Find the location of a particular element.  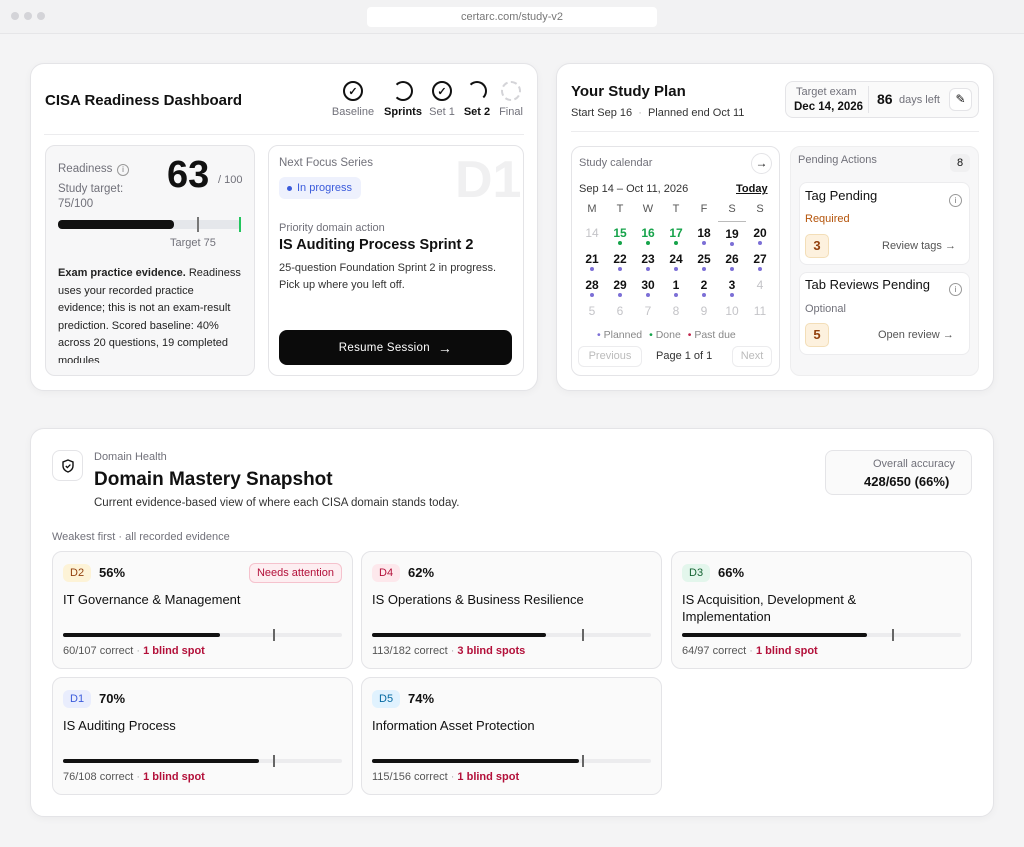

calendar-day-number: 2 is located at coordinates (704, 285).